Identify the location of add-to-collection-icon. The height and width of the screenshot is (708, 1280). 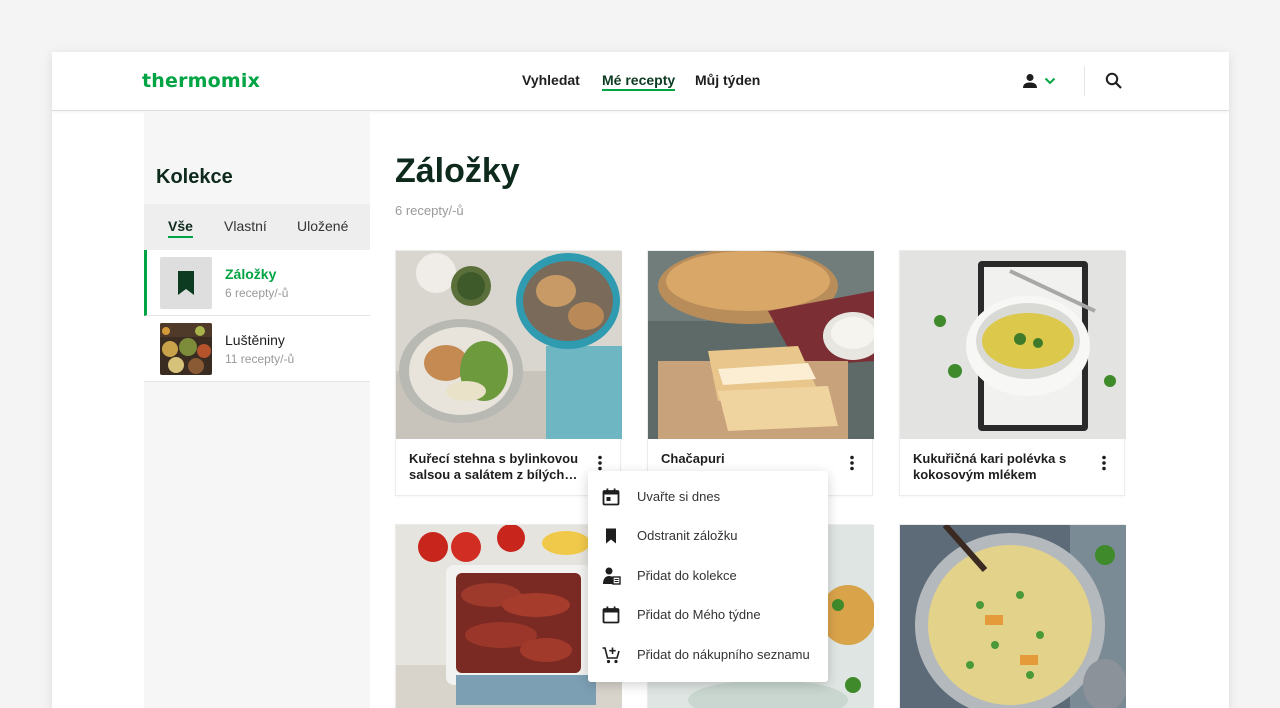
(612, 576).